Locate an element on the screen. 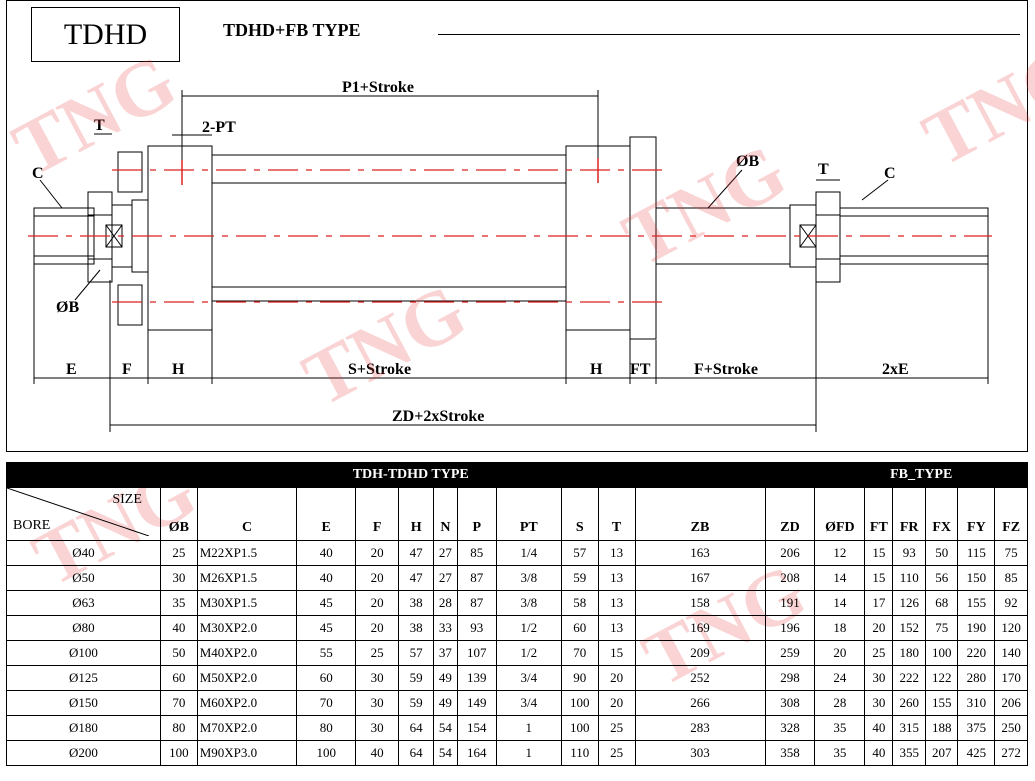 Image resolution: width=1035 pixels, height=781 pixels. table-cell: 64 is located at coordinates (416, 753).